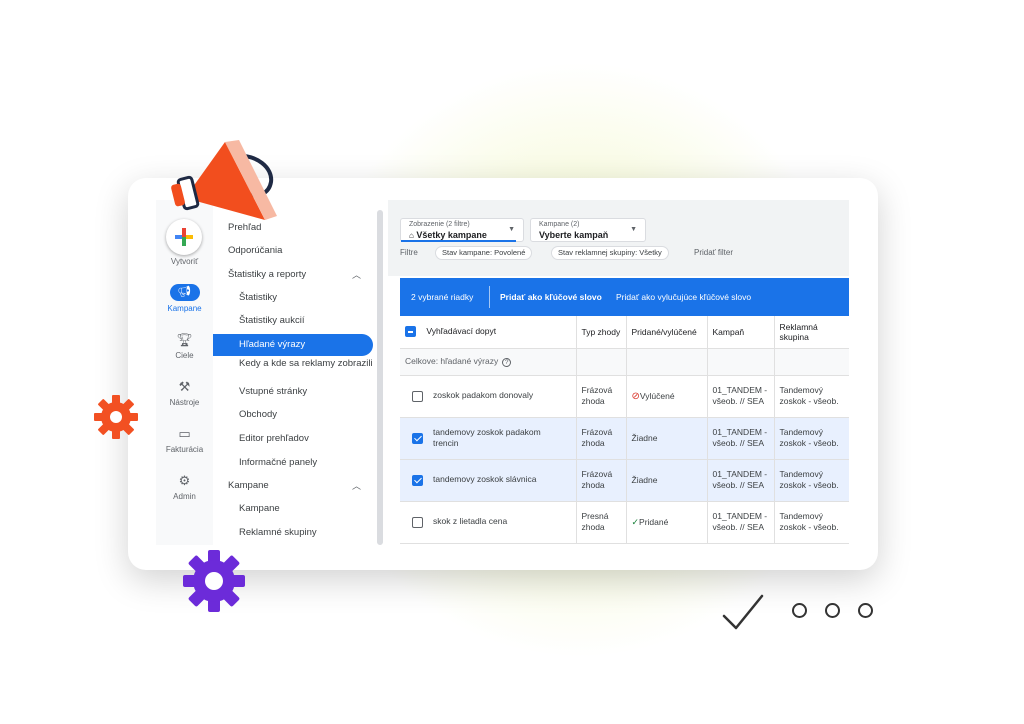 The width and height of the screenshot is (1024, 724). Describe the element at coordinates (116, 417) in the screenshot. I see `orange-gear-icon` at that location.